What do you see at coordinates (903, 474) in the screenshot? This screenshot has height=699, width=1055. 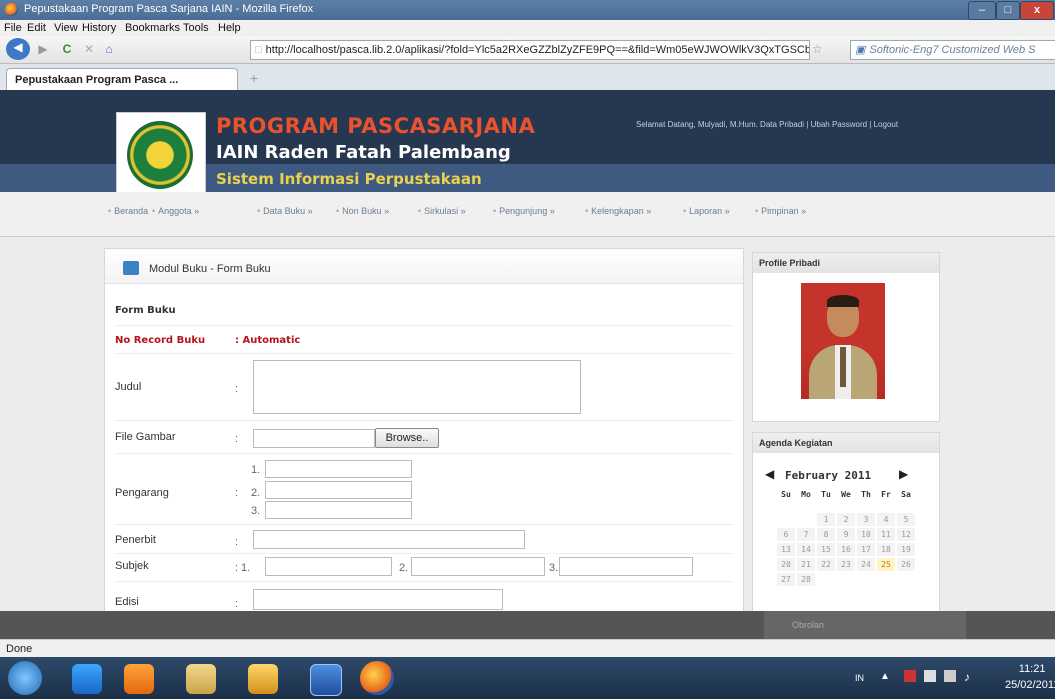 I see `calendar-next-icon: ▶` at bounding box center [903, 474].